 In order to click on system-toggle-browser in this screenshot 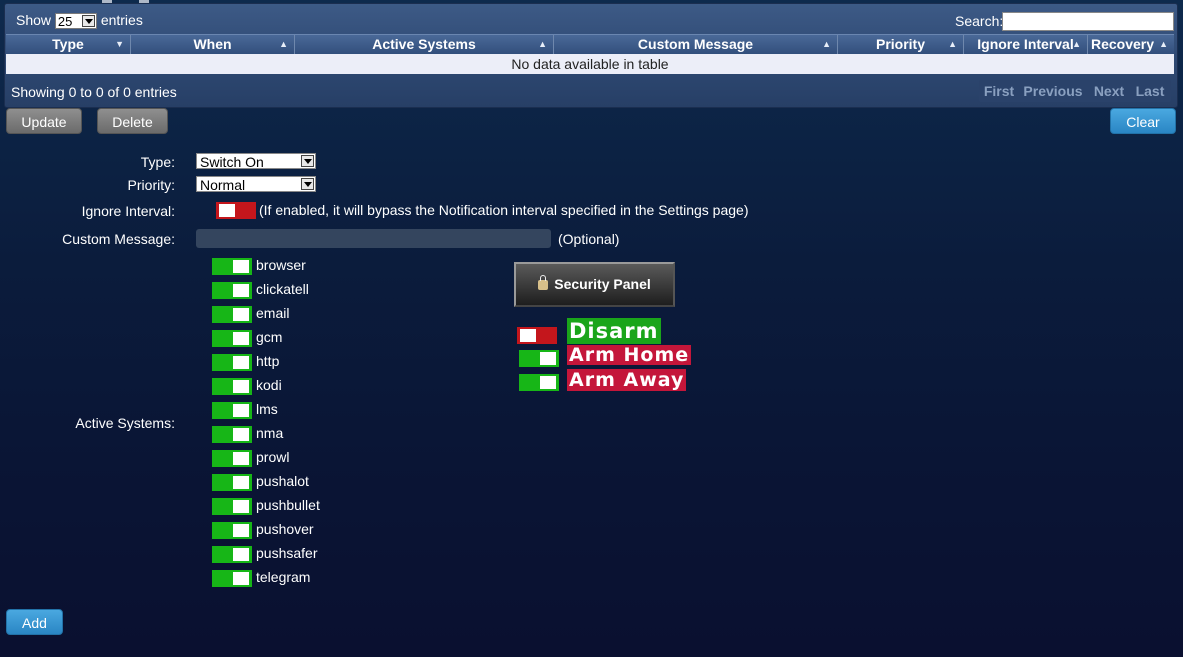, I will do `click(232, 266)`.